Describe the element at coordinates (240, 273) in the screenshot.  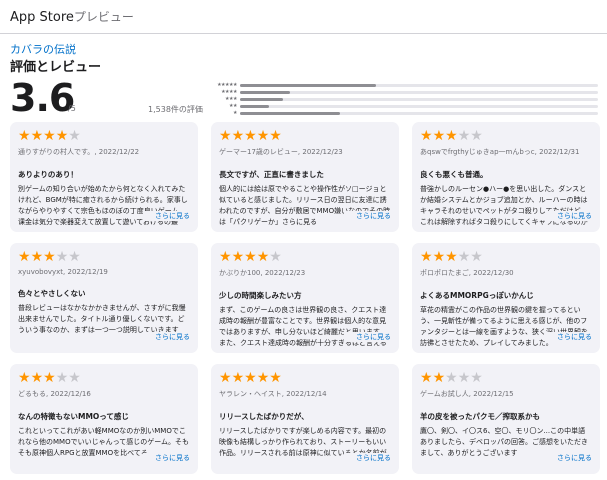
I see `review-author: かぶりか100` at that location.